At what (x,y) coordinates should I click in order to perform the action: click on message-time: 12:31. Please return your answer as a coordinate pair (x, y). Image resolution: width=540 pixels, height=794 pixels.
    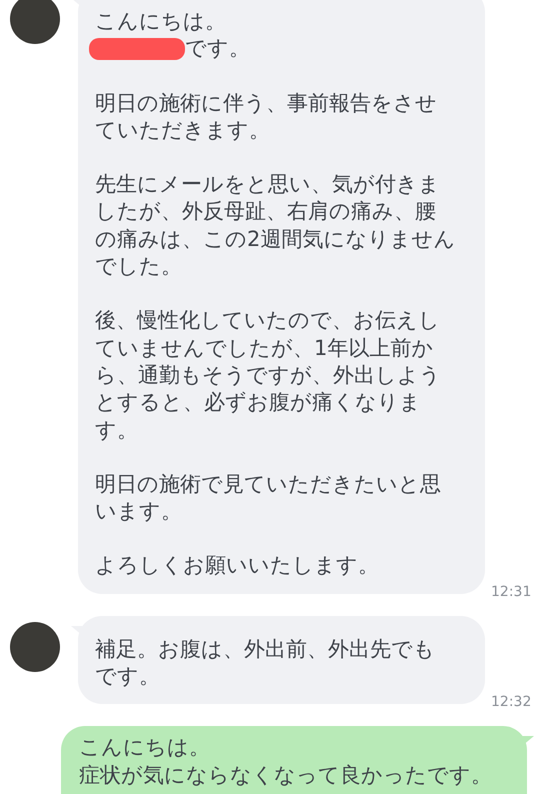
    Looking at the image, I should click on (511, 592).